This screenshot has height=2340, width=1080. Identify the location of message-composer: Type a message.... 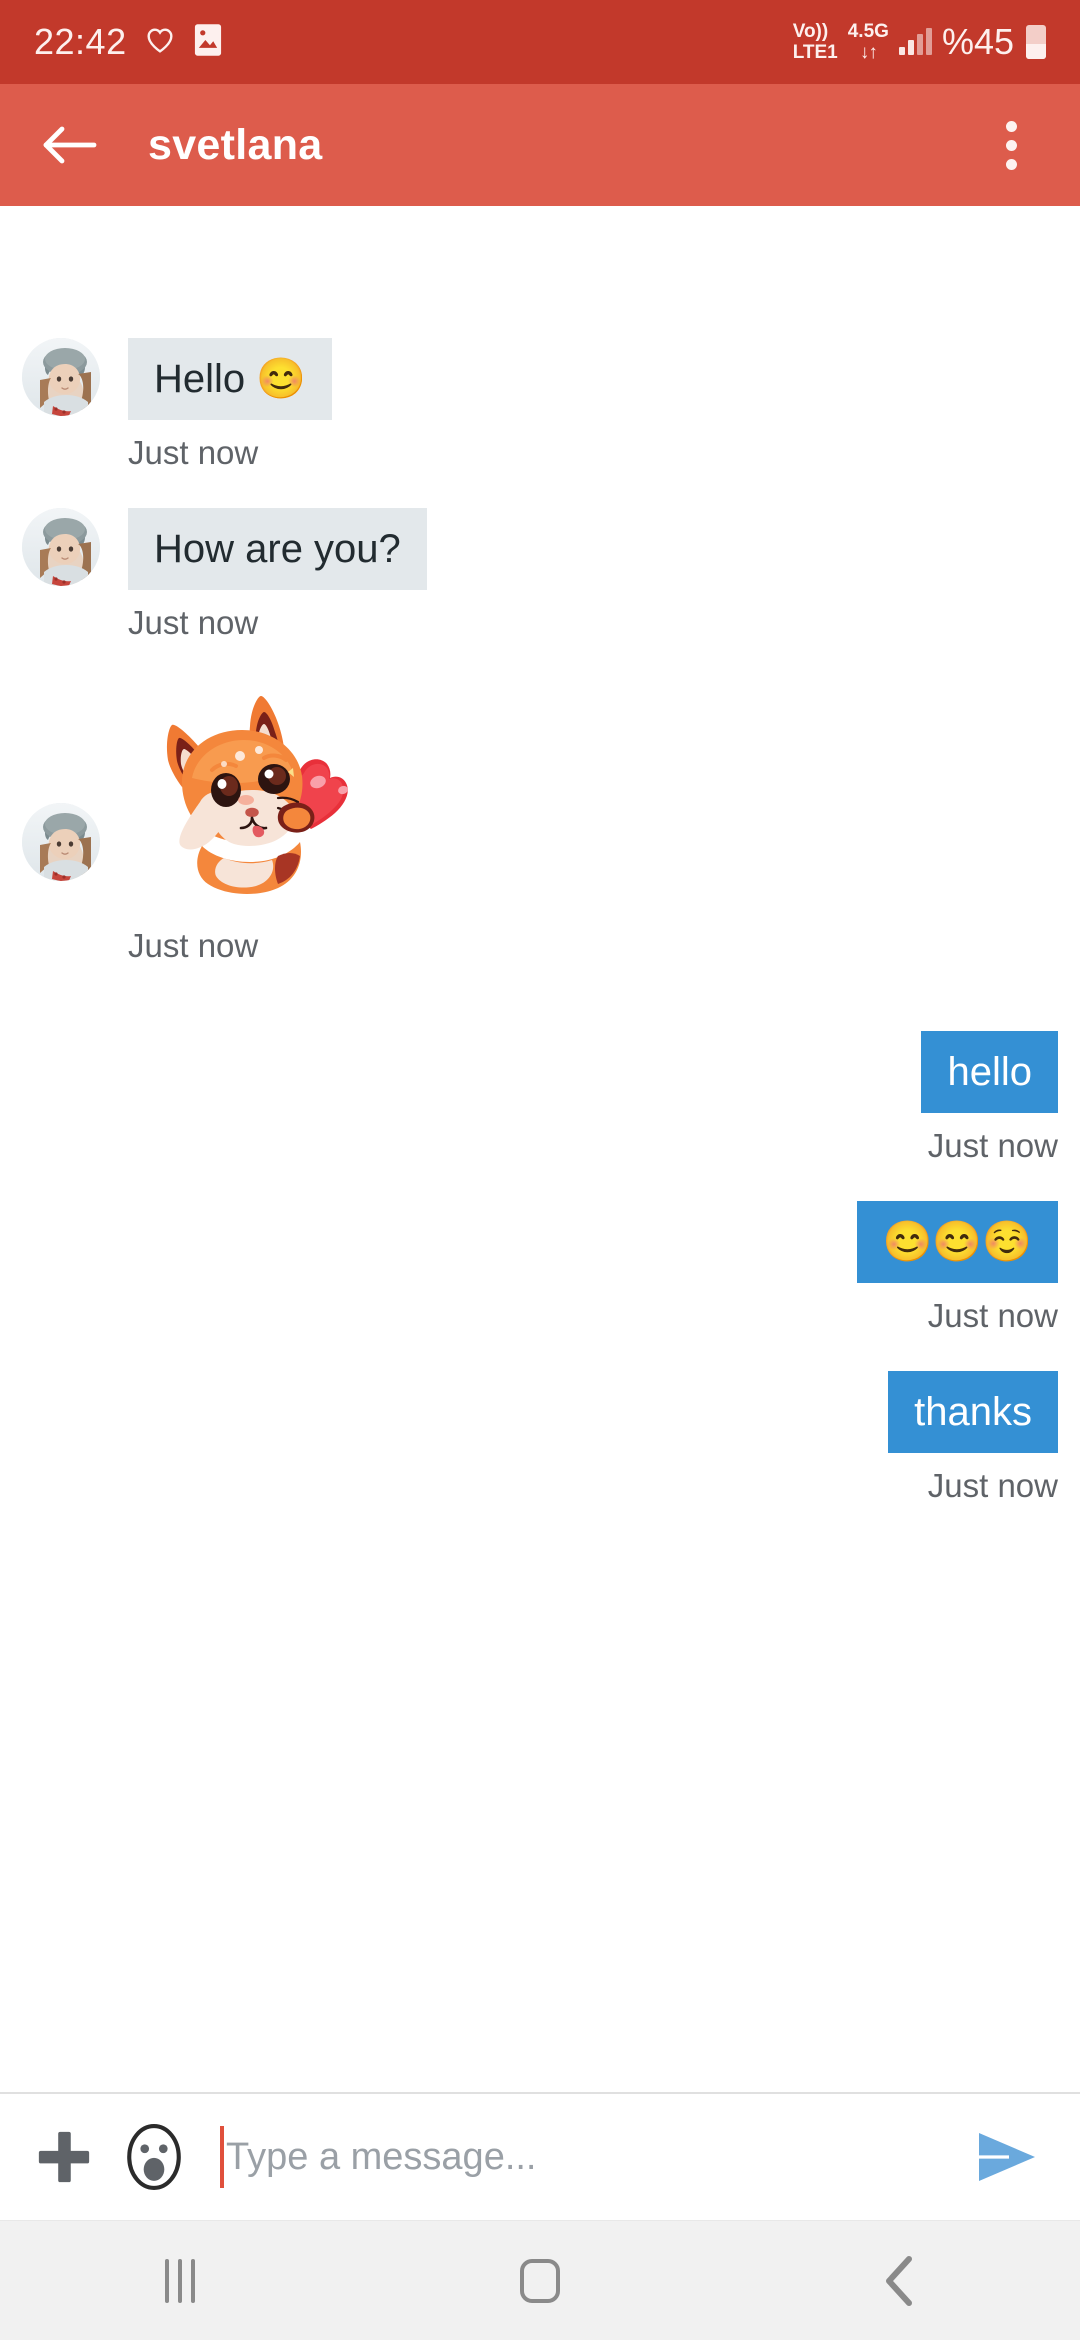
(540, 2156).